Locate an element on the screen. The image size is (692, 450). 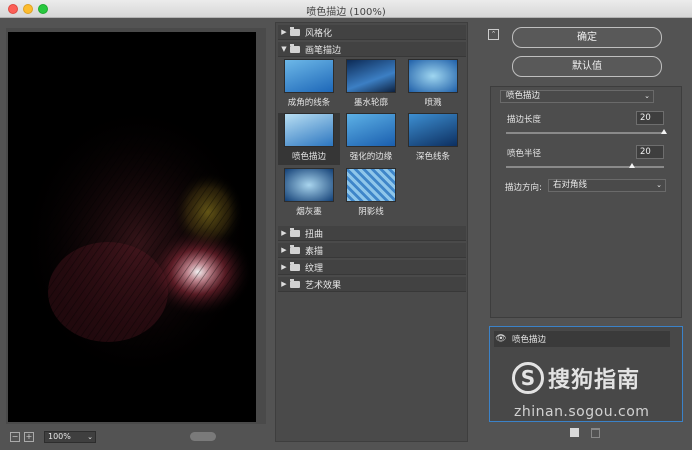
filter-sumi-e: 烟灰墨 is located at coordinates (309, 192).